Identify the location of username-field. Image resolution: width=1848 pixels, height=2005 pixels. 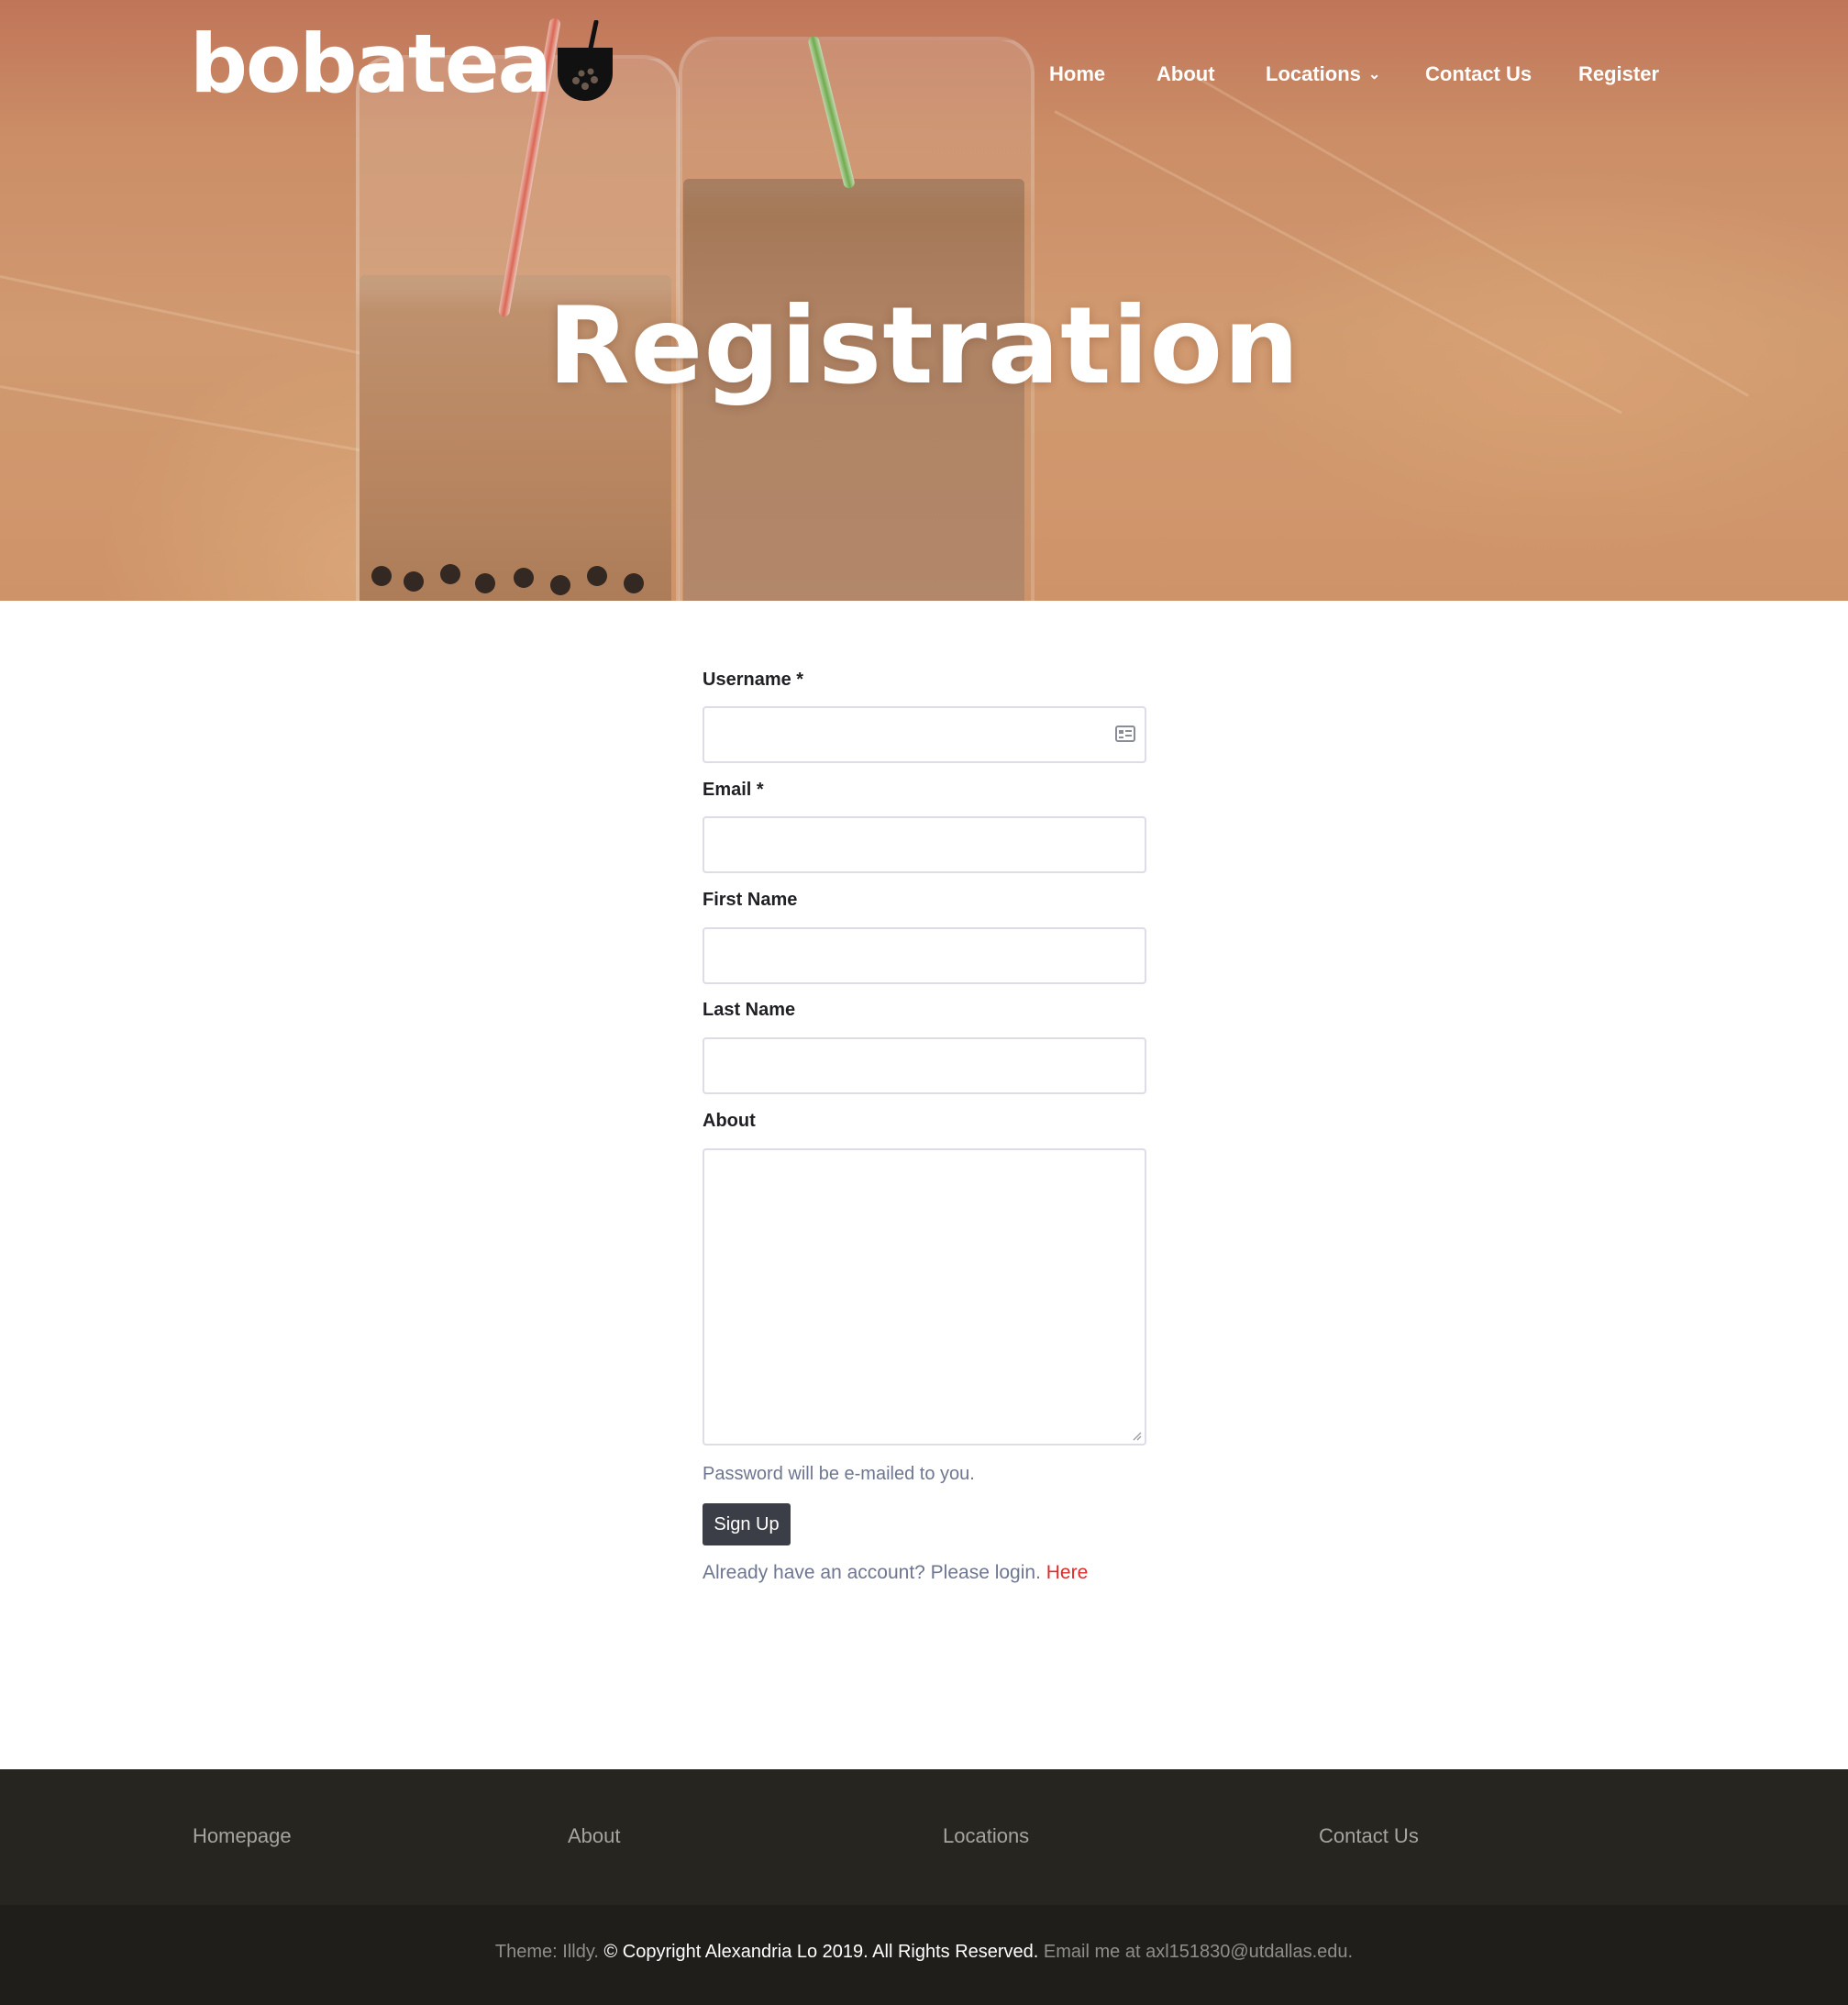
(924, 734).